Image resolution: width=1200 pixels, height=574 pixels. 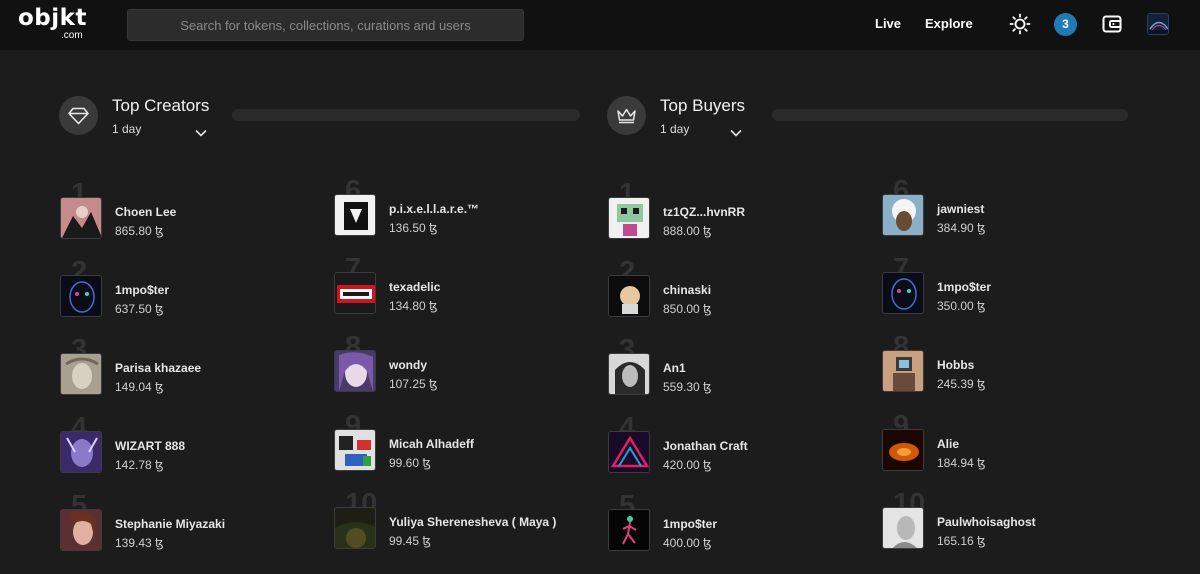 What do you see at coordinates (1112, 24) in the screenshot?
I see `wallet-icon` at bounding box center [1112, 24].